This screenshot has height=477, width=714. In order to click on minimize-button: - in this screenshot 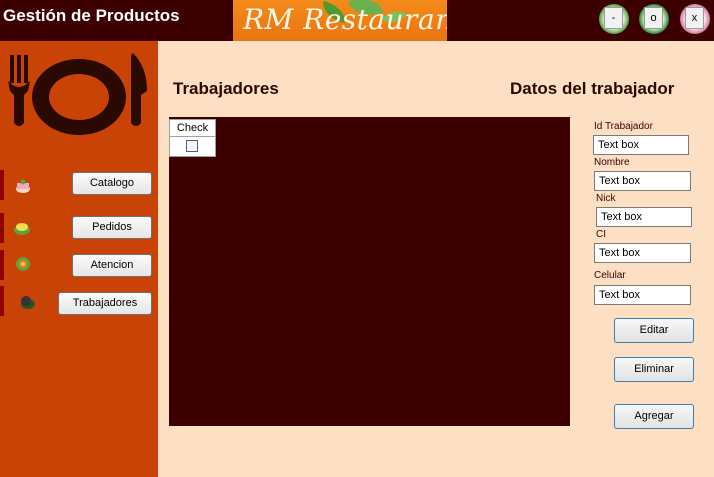, I will do `click(614, 19)`.